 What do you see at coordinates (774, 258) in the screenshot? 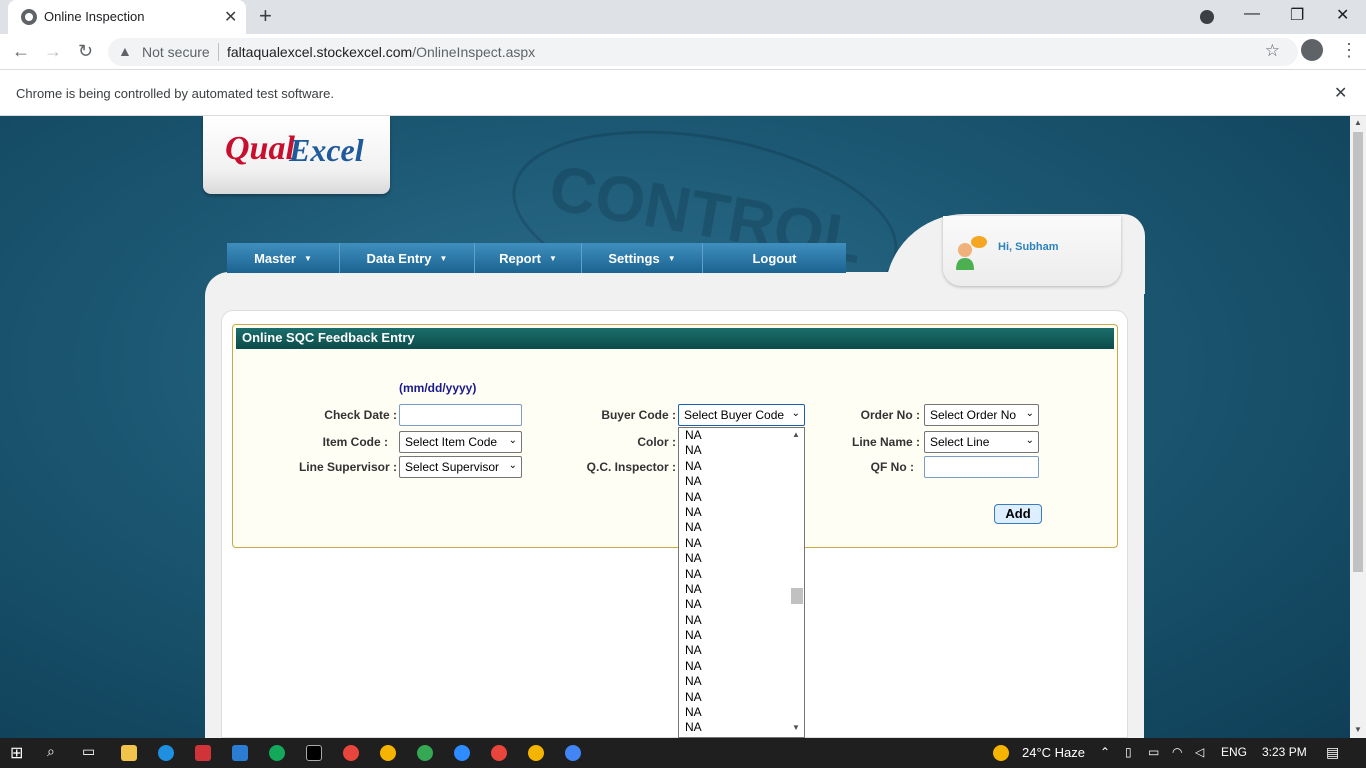
I see `menu-logout: Logout` at bounding box center [774, 258].